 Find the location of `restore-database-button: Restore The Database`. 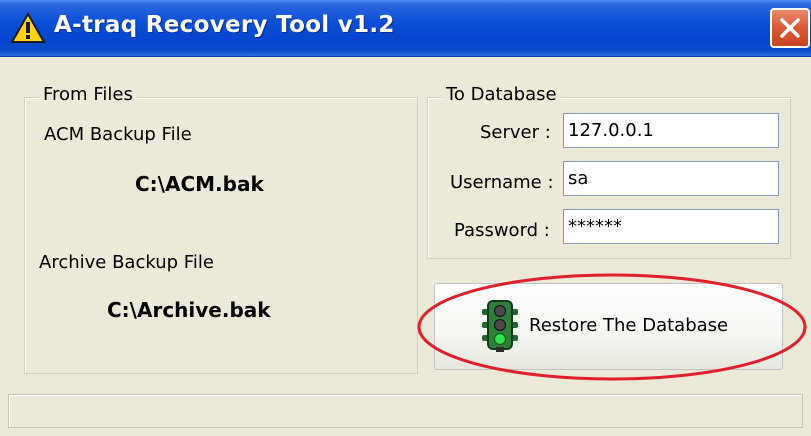

restore-database-button: Restore The Database is located at coordinates (608, 326).